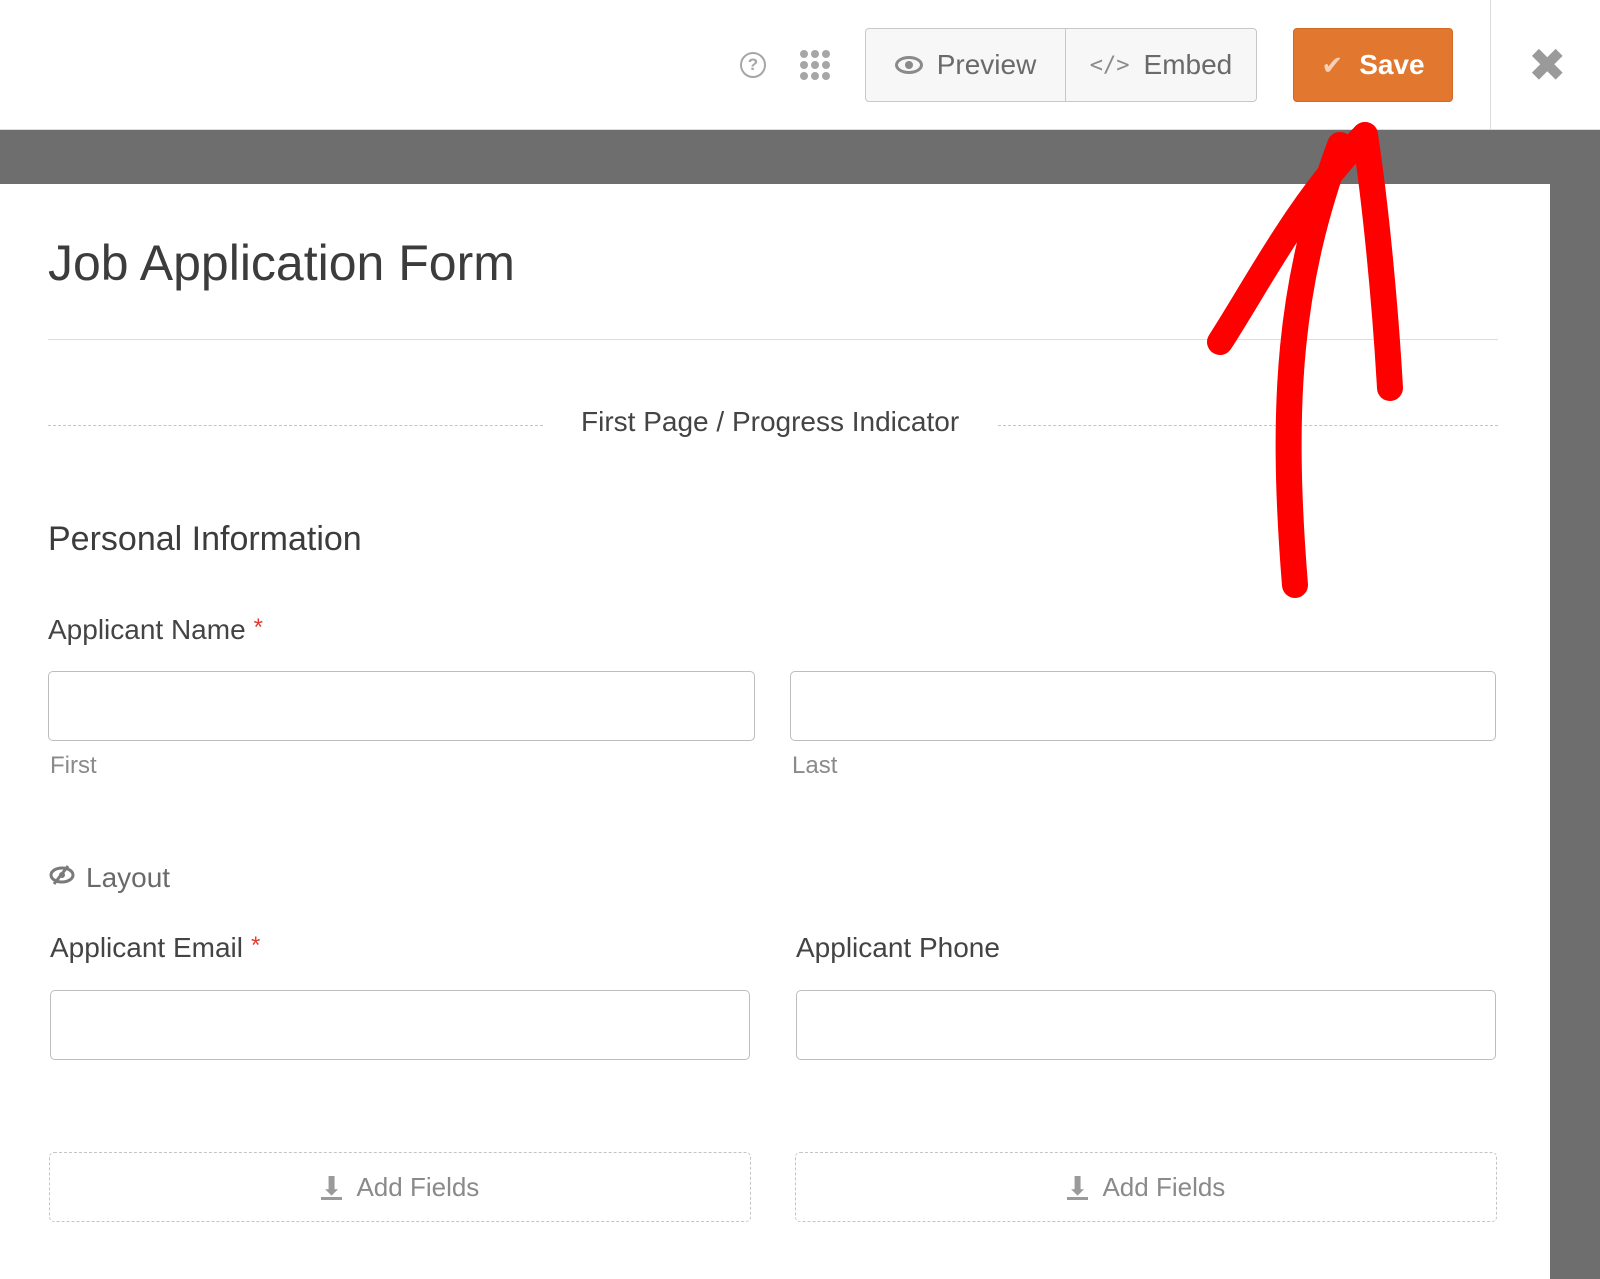 Image resolution: width=1600 pixels, height=1279 pixels. What do you see at coordinates (128, 877) in the screenshot?
I see `layout-label: Layout` at bounding box center [128, 877].